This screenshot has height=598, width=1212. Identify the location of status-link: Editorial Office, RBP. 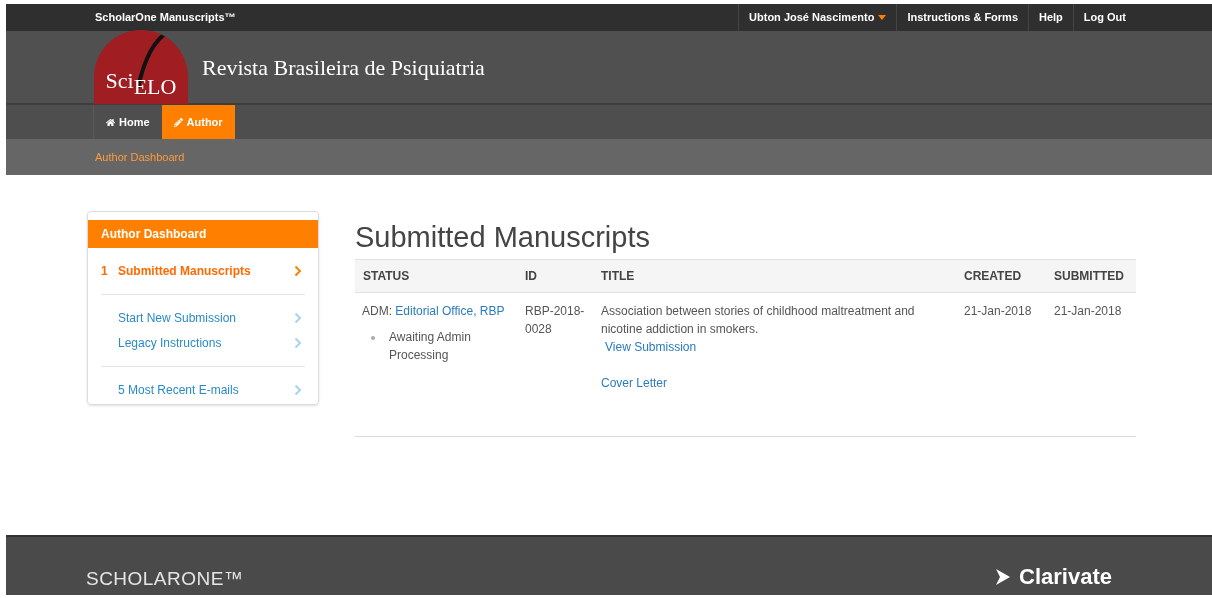
(450, 311).